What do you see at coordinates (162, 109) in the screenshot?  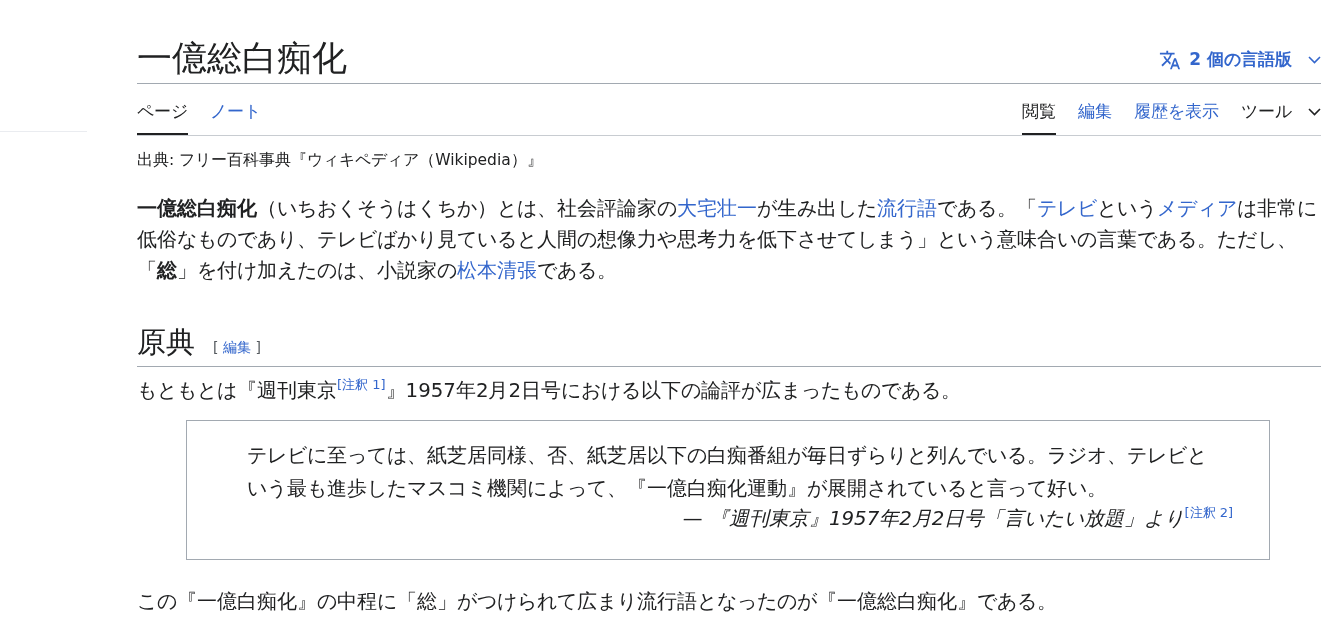 I see `page-tab: ページ` at bounding box center [162, 109].